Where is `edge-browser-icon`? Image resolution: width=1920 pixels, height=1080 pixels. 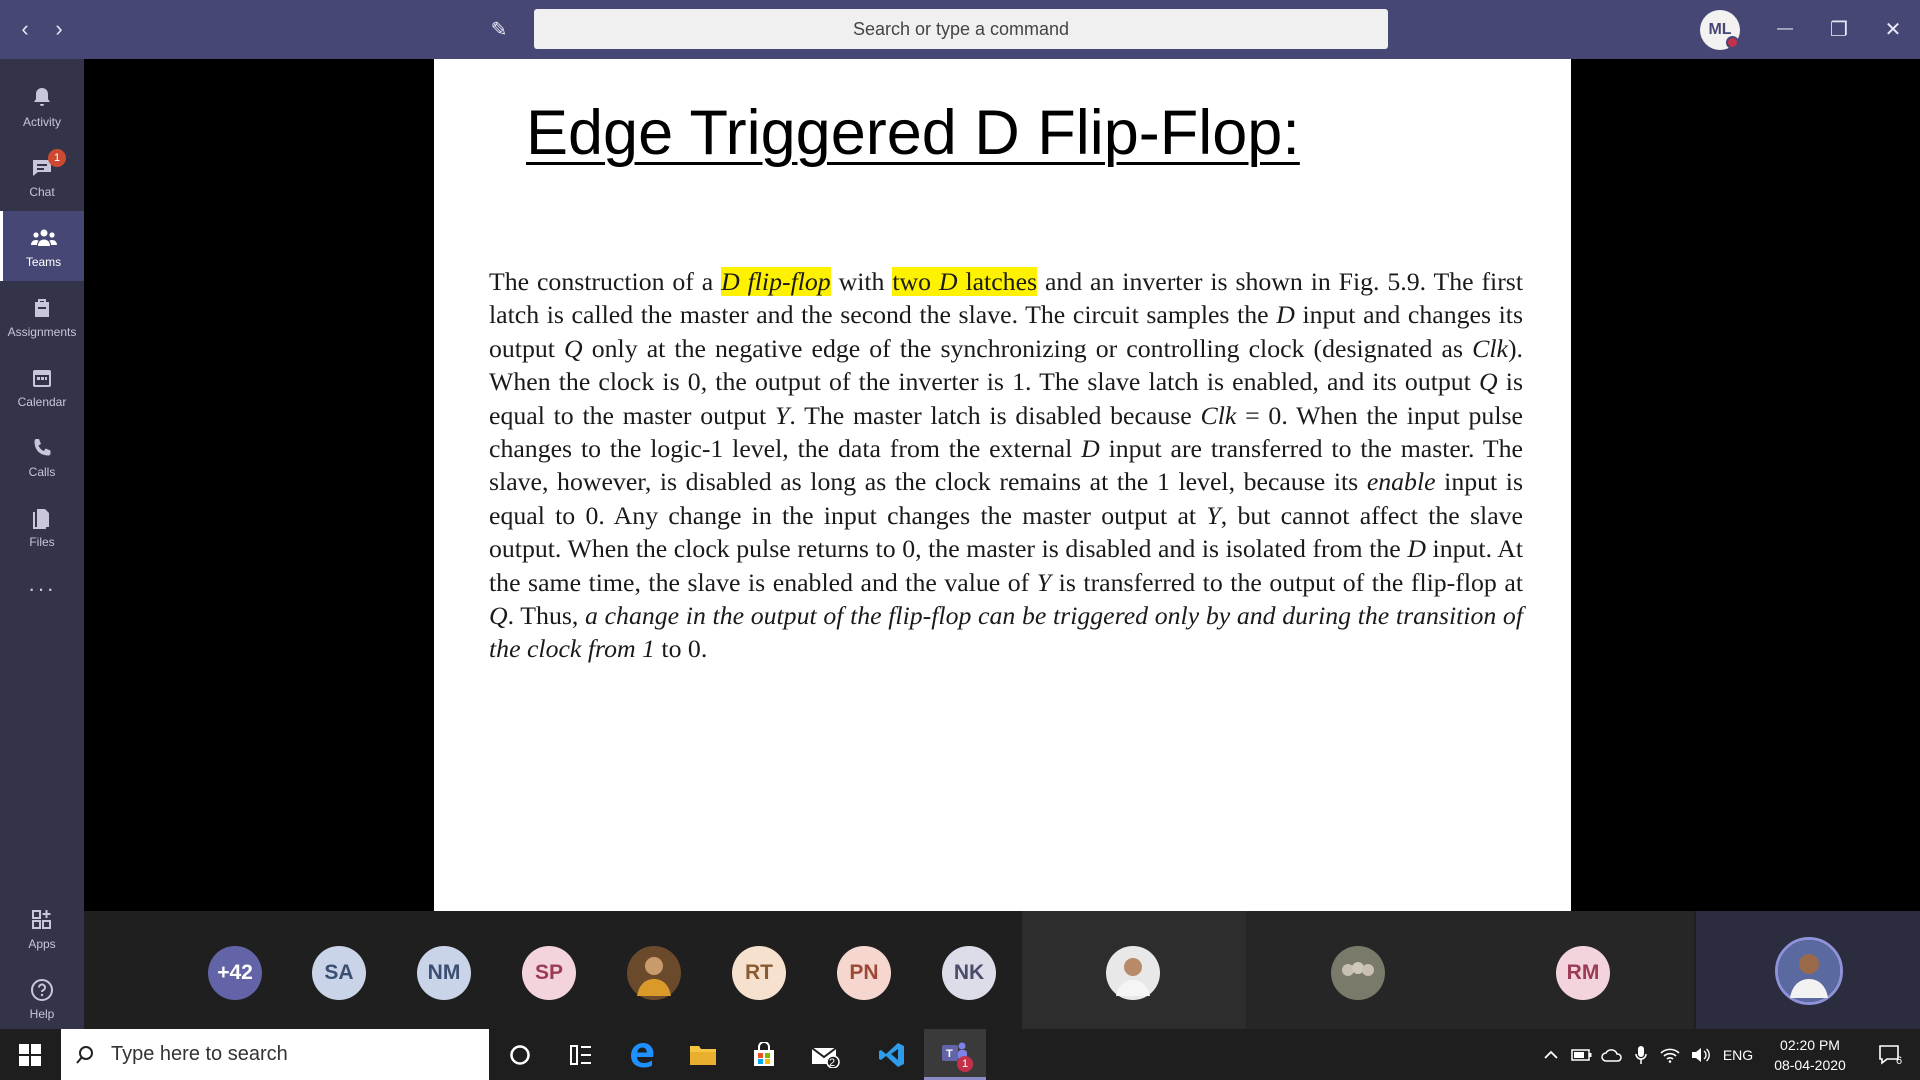 edge-browser-icon is located at coordinates (642, 1054).